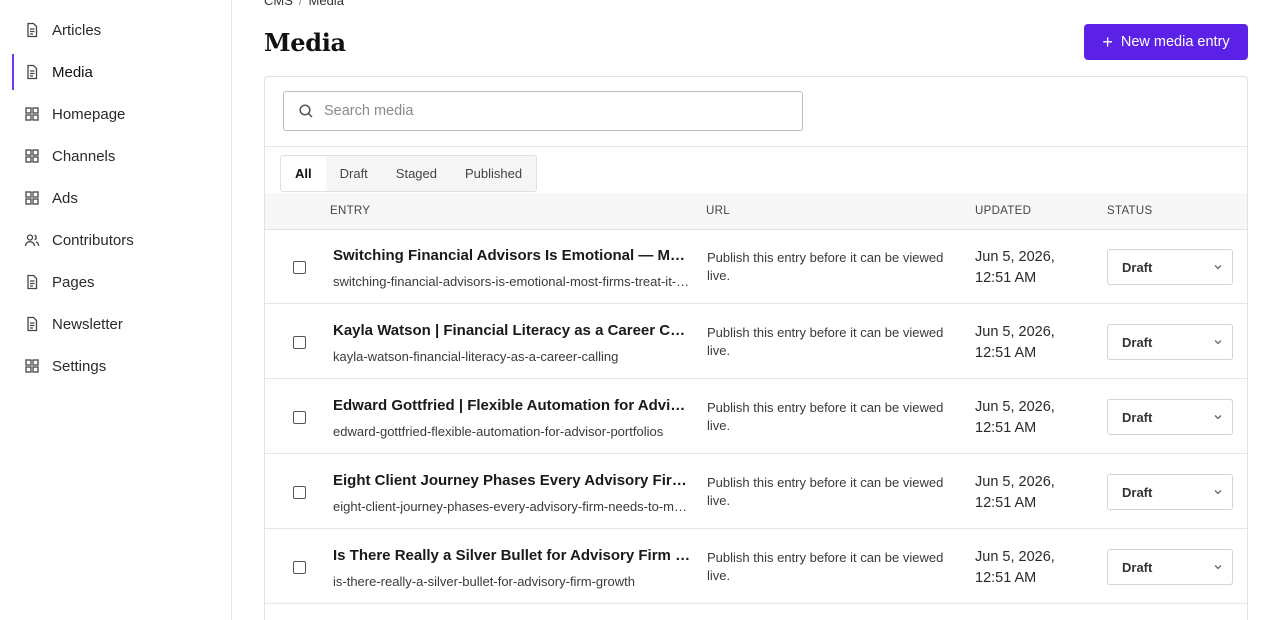 The width and height of the screenshot is (1280, 620). Describe the element at coordinates (493, 173) in the screenshot. I see `tab-published: Published` at that location.